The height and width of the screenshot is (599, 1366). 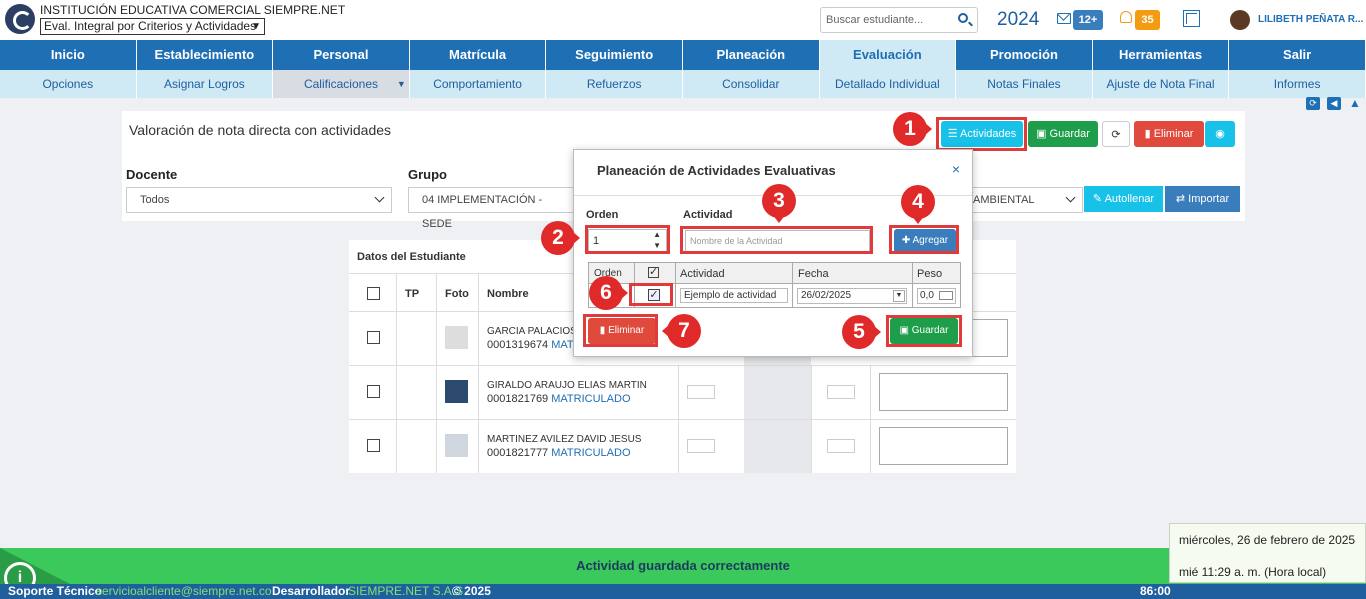 I want to click on footer-company: SIEMPRE.NET S.A.S, so click(x=405, y=591).